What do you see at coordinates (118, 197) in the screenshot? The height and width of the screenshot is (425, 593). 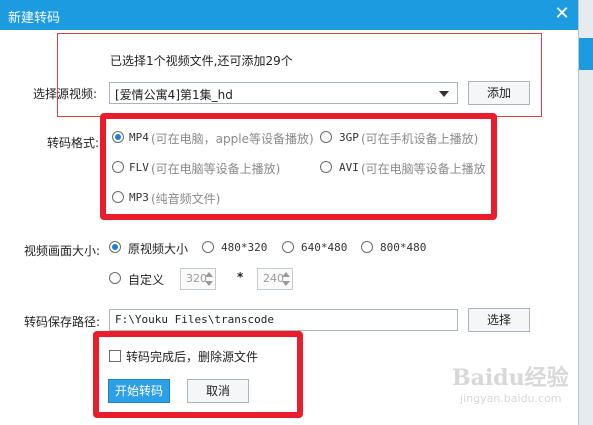 I see `format-radio-mp3` at bounding box center [118, 197].